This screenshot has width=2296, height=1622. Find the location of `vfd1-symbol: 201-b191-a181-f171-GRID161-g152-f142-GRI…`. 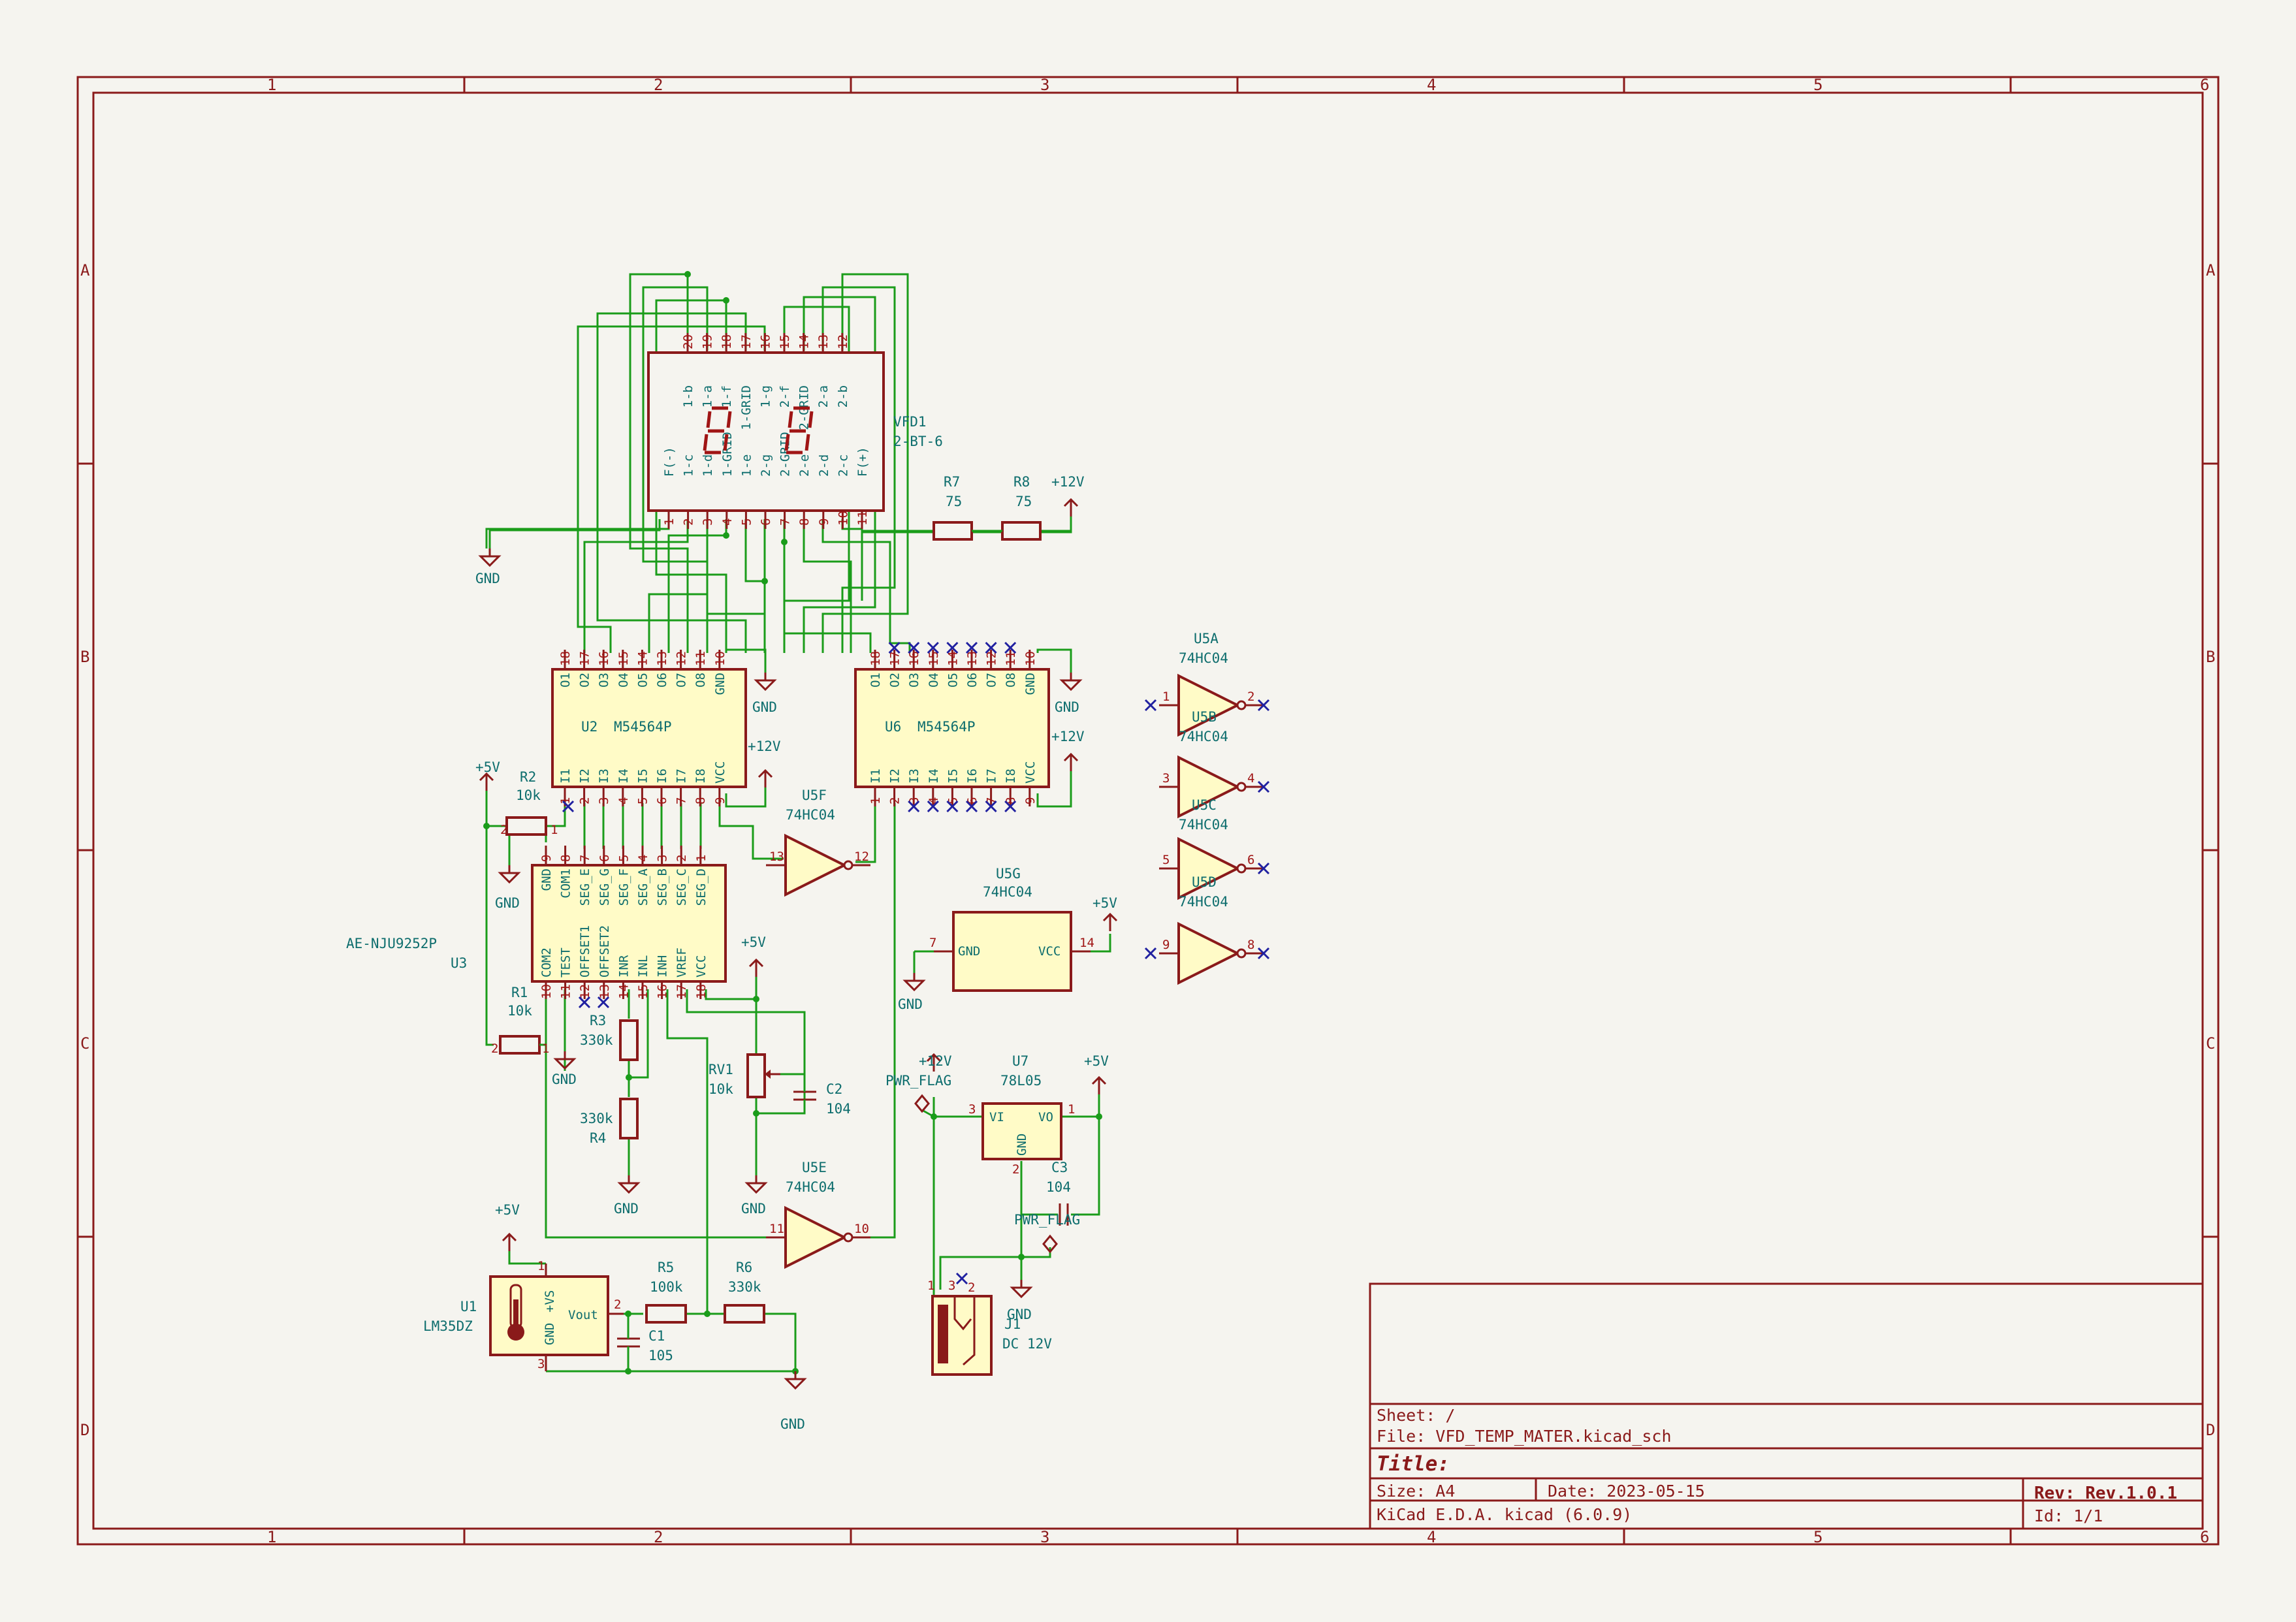

vfd1-symbol: 201-b191-a181-f171-GRID161-g152-f142-GRI… is located at coordinates (795, 431).